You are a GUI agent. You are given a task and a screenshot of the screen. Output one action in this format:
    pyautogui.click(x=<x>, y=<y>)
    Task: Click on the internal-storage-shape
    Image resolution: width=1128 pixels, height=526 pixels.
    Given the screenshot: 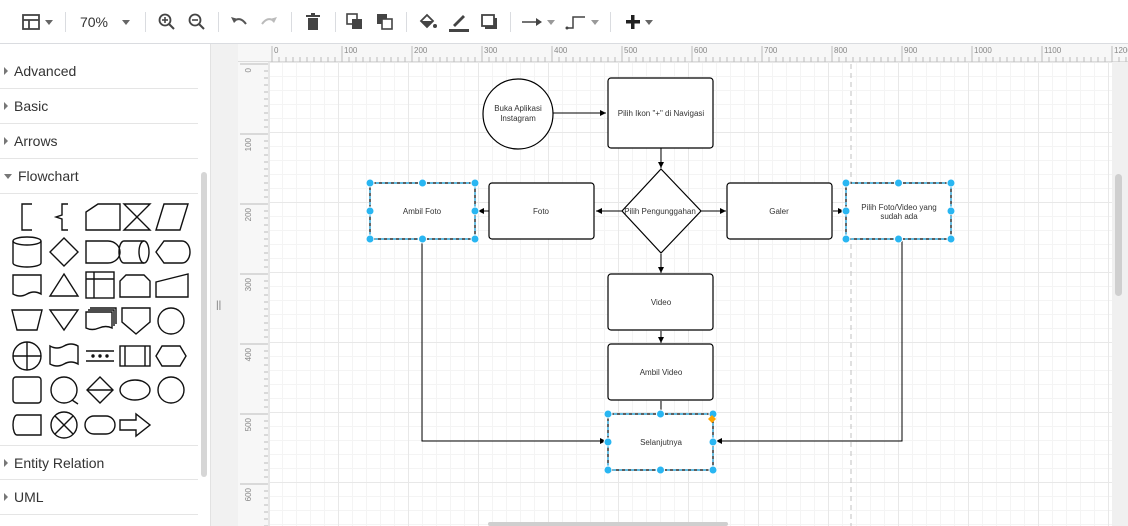 What is the action you would take?
    pyautogui.click(x=100, y=285)
    